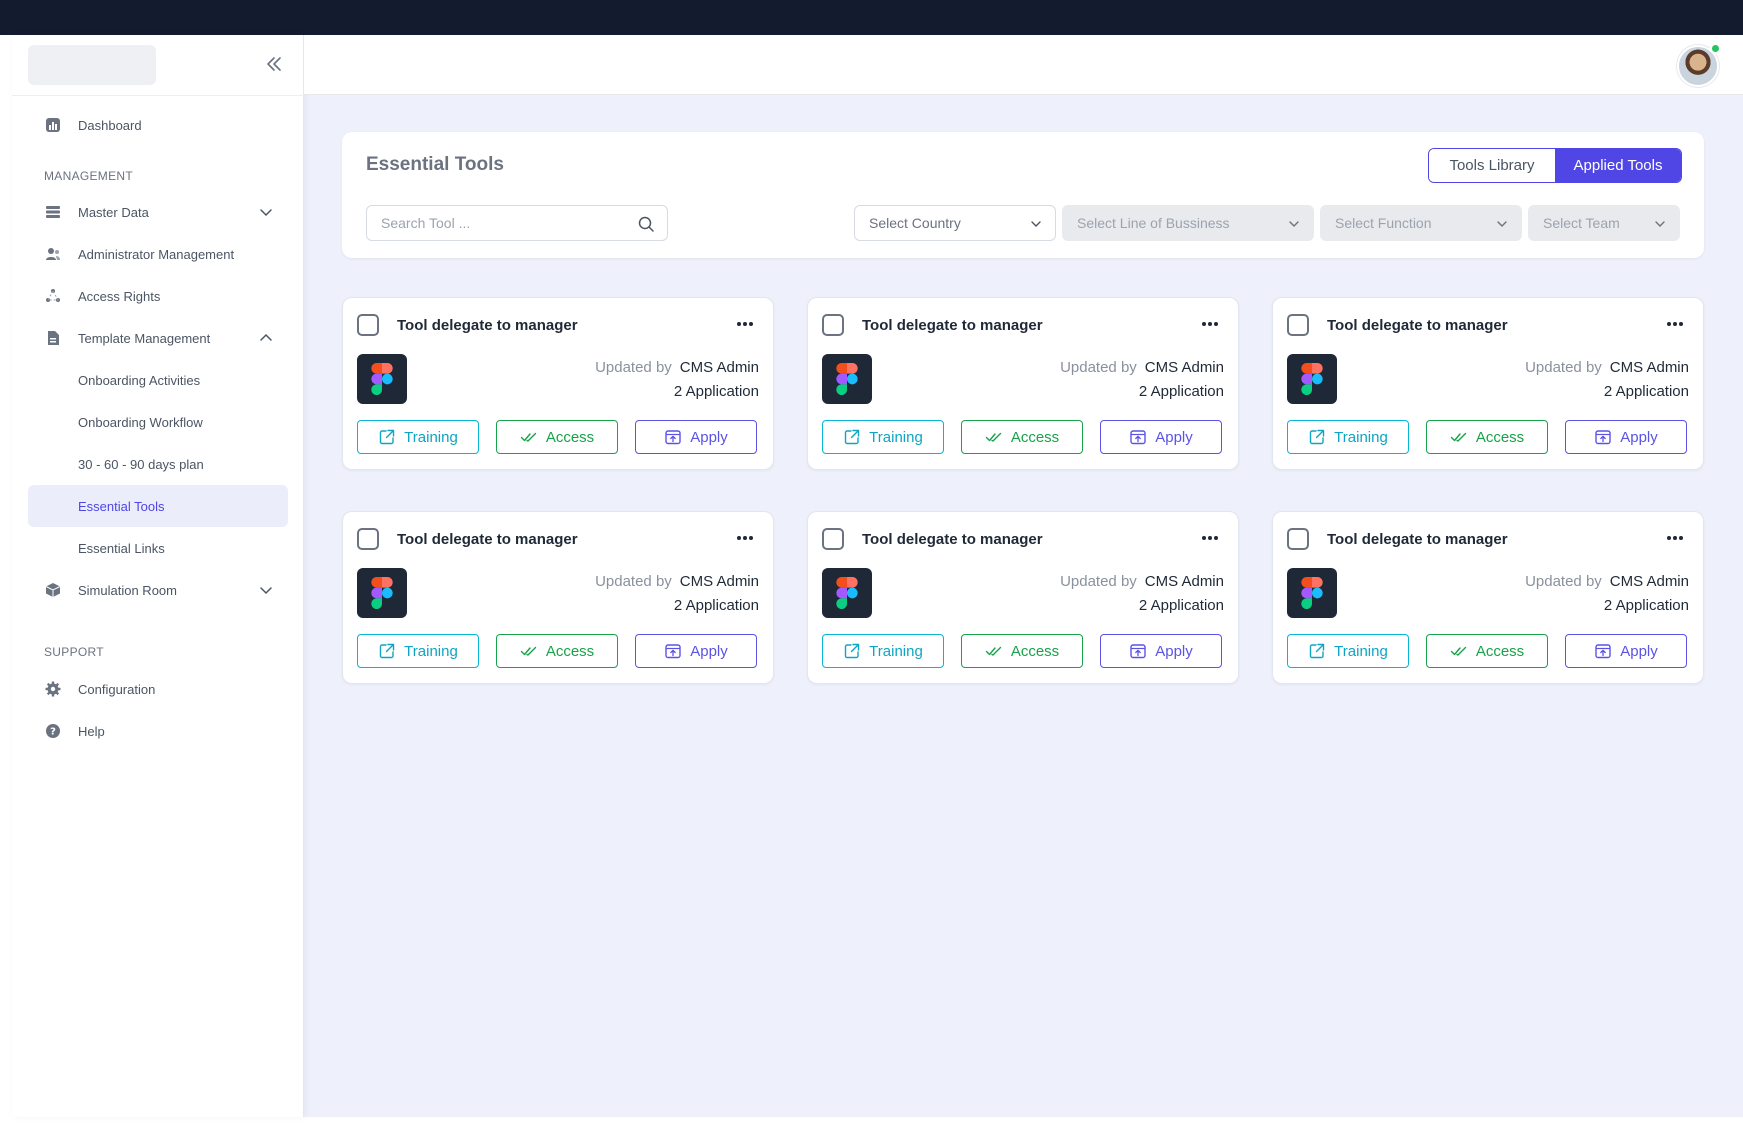 The height and width of the screenshot is (1134, 1743). I want to click on sidebar-subitem-label: Essential Tools, so click(121, 506).